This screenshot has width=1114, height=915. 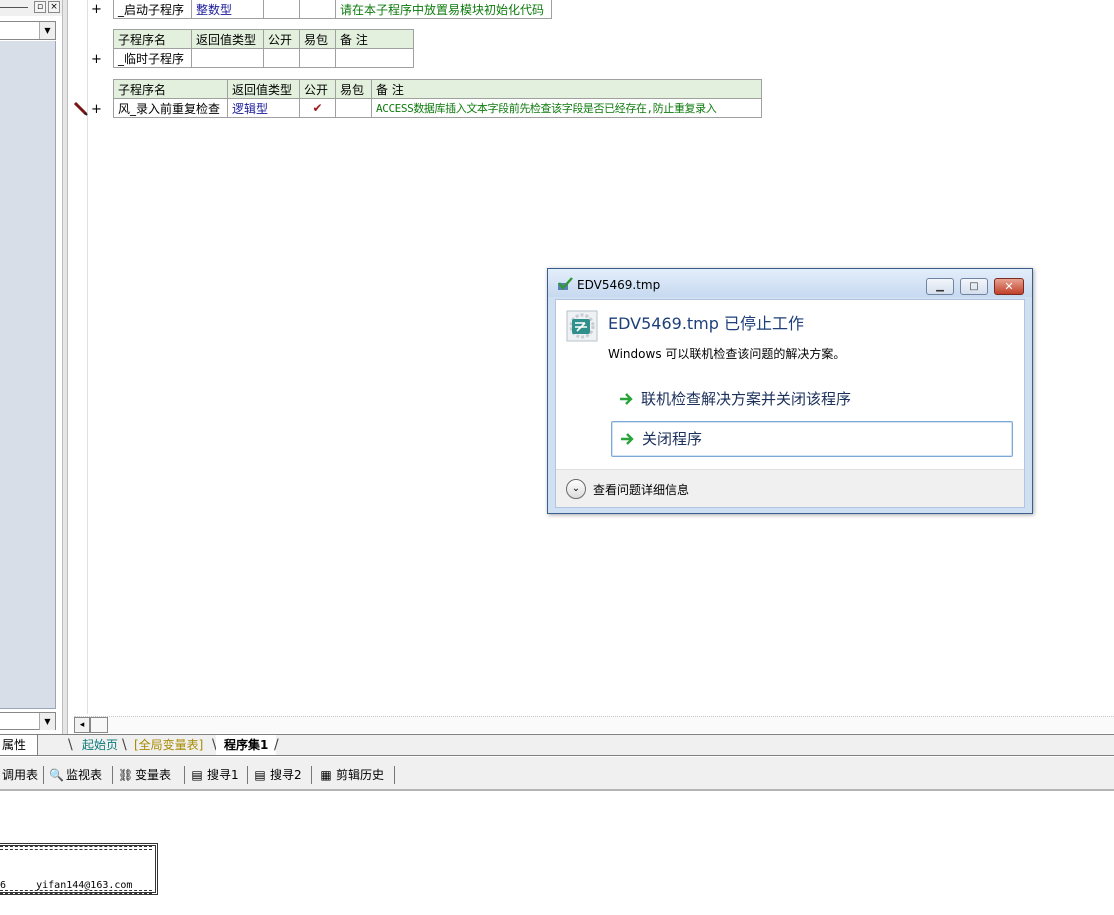 What do you see at coordinates (100, 745) in the screenshot?
I see `tab-start-page: 起始页` at bounding box center [100, 745].